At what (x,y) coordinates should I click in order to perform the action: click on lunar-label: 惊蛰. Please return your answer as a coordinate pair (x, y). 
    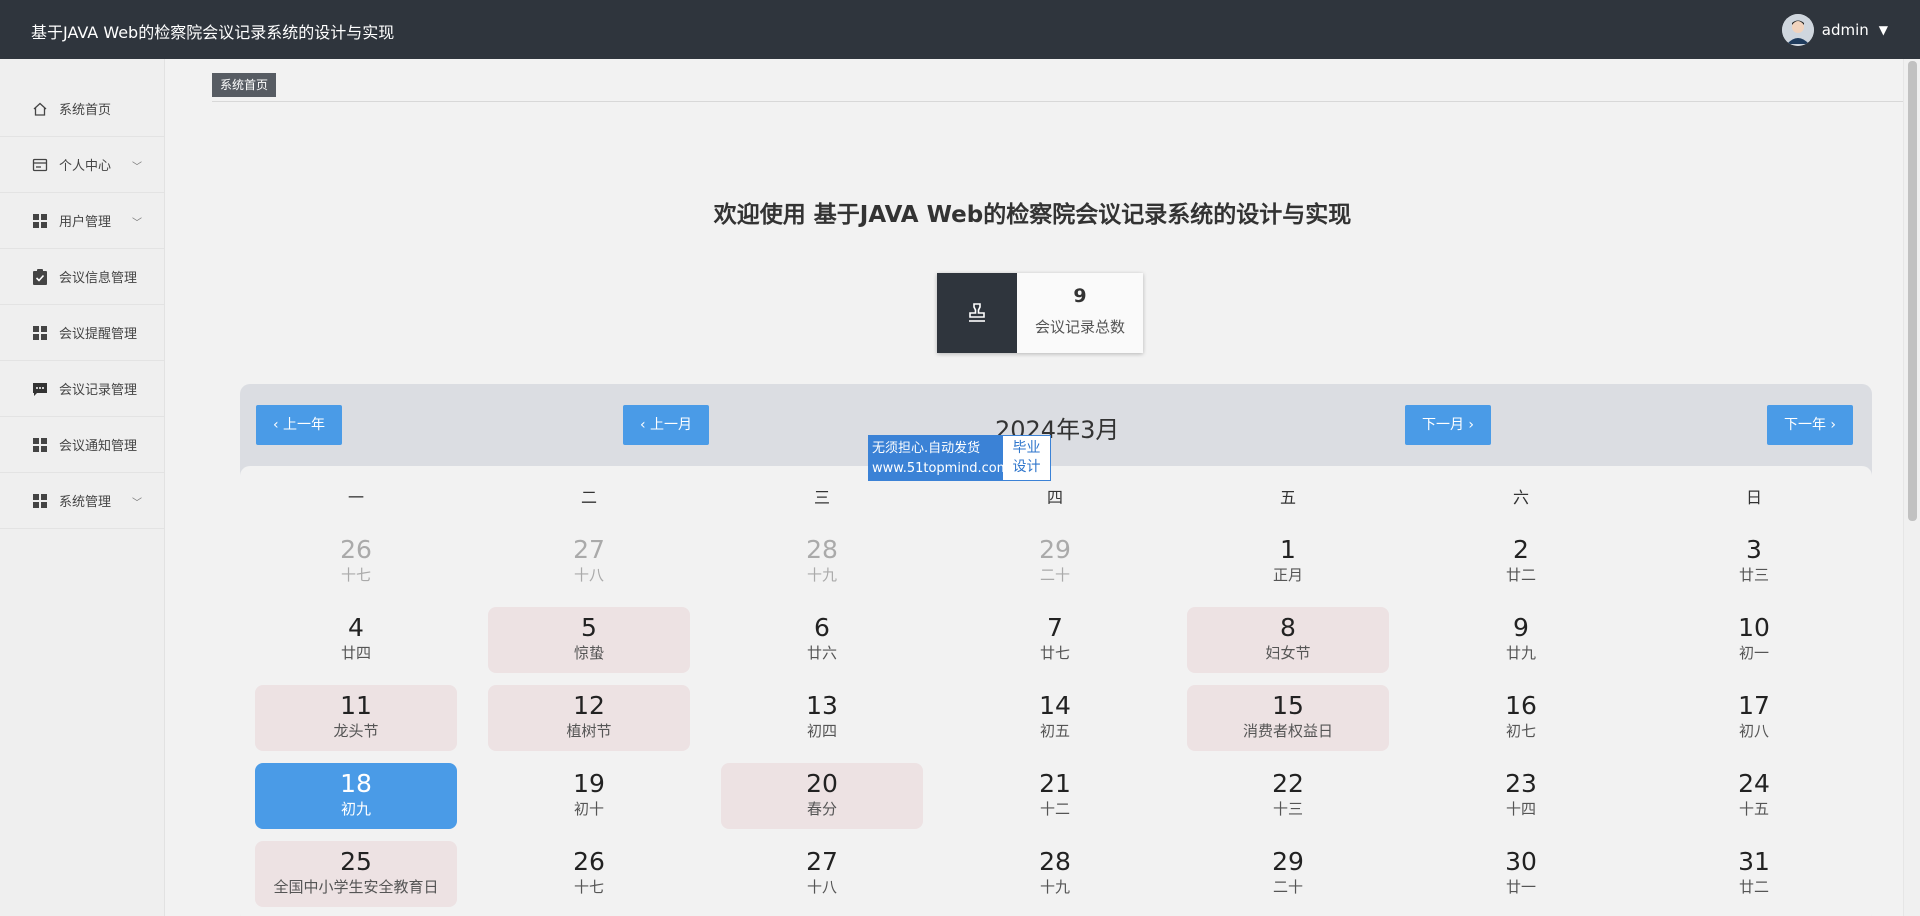
    Looking at the image, I should click on (588, 653).